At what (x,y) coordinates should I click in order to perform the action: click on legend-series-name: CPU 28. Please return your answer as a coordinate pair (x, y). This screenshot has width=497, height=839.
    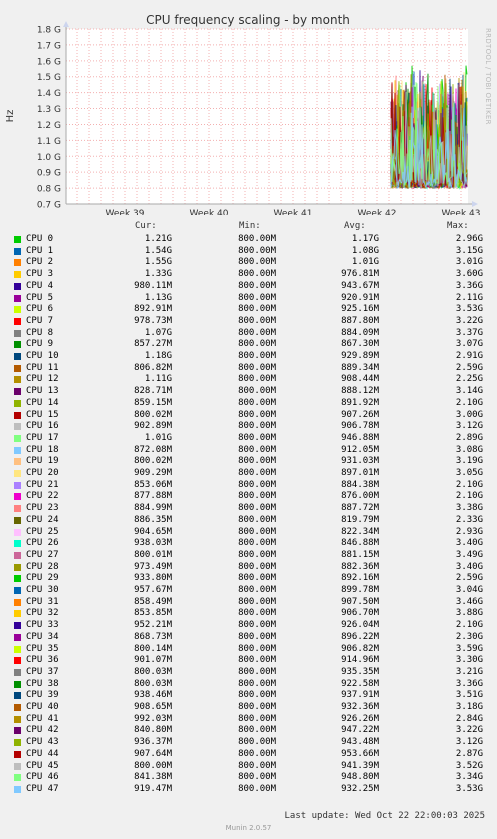
    Looking at the image, I should click on (42, 566).